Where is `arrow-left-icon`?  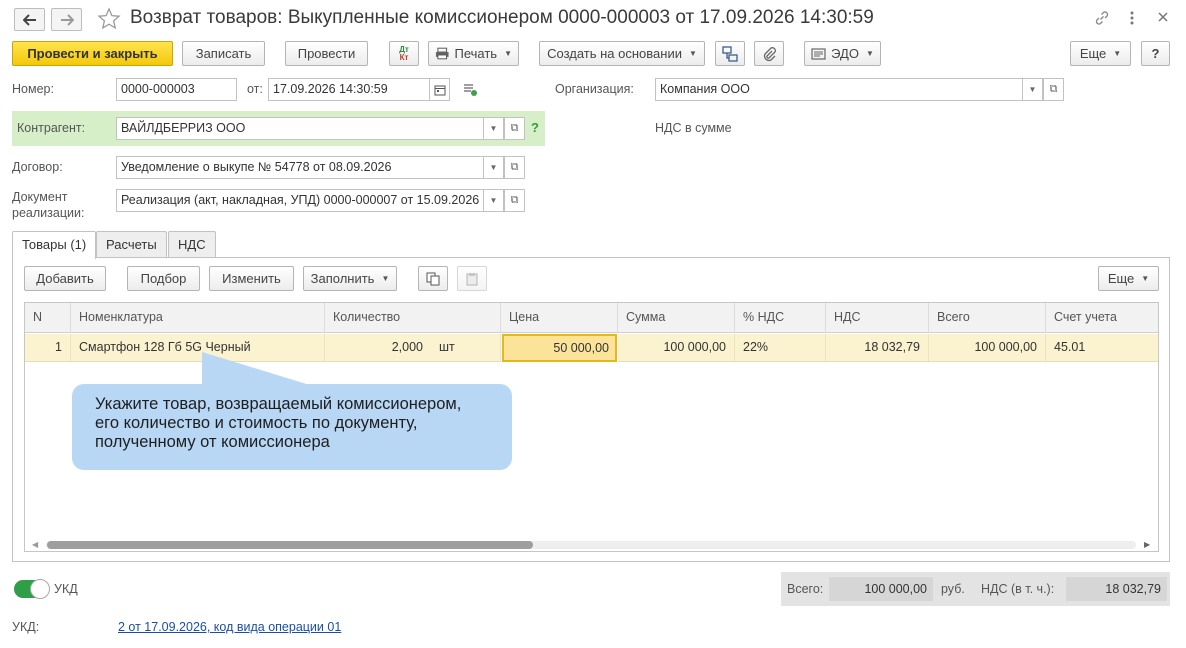
arrow-left-icon is located at coordinates (29, 19).